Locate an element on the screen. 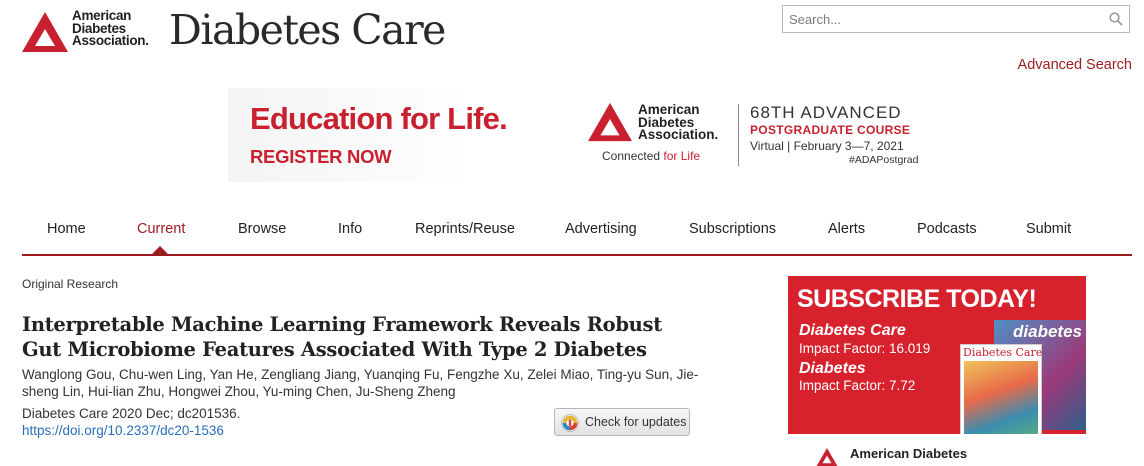  nav-info: Info is located at coordinates (350, 229).